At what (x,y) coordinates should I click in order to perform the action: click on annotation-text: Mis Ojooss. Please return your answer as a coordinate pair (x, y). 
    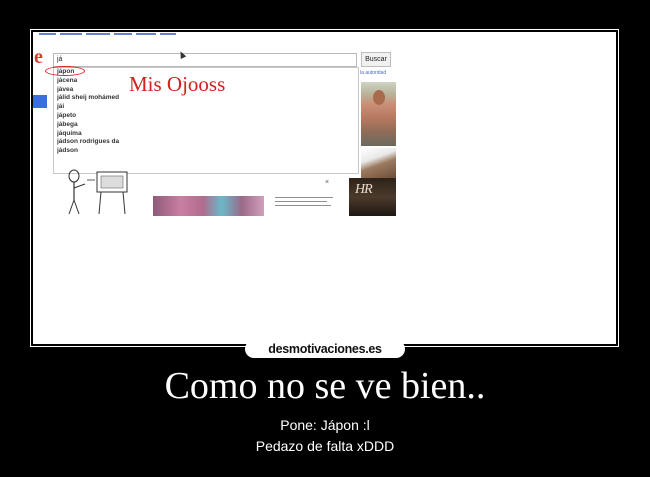
    Looking at the image, I should click on (177, 84).